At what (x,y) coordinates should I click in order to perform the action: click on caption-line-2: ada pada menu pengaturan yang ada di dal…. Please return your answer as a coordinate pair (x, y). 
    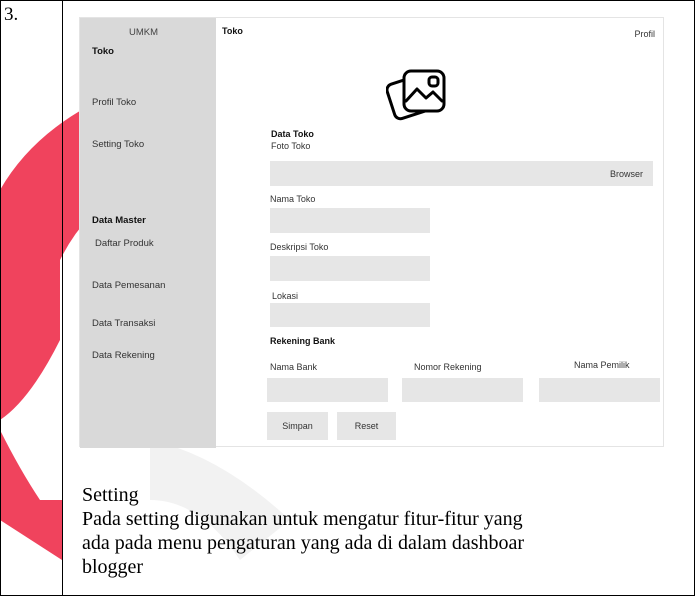
    Looking at the image, I should click on (303, 543).